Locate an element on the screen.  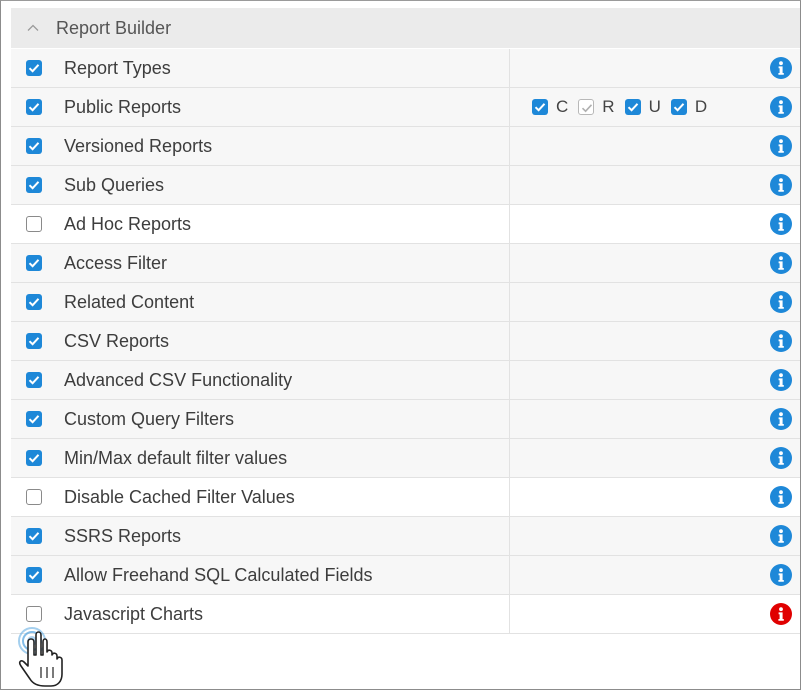
crud-option-c: C is located at coordinates (550, 107).